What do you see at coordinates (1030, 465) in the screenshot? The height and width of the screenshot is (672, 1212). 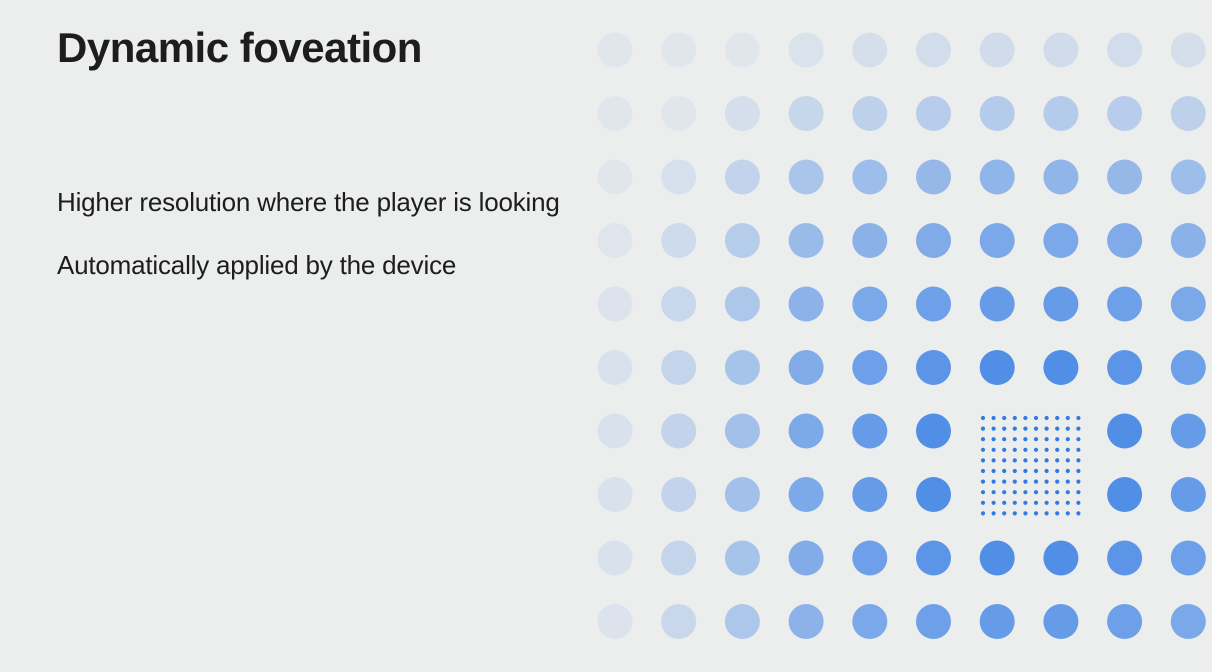 I see `foveal-fine-dot-patch` at bounding box center [1030, 465].